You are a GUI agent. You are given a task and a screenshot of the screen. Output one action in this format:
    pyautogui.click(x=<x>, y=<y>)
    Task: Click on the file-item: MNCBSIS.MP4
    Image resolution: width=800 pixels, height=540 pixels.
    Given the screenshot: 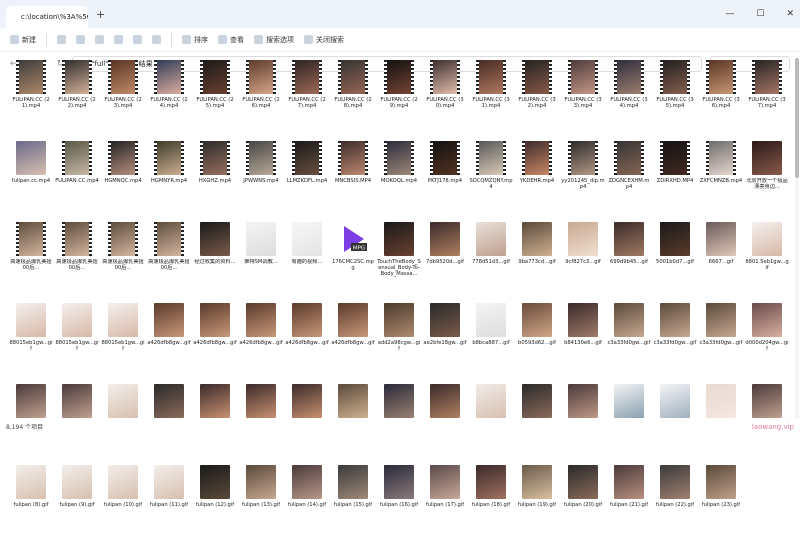 What is the action you would take?
    pyautogui.click(x=353, y=177)
    